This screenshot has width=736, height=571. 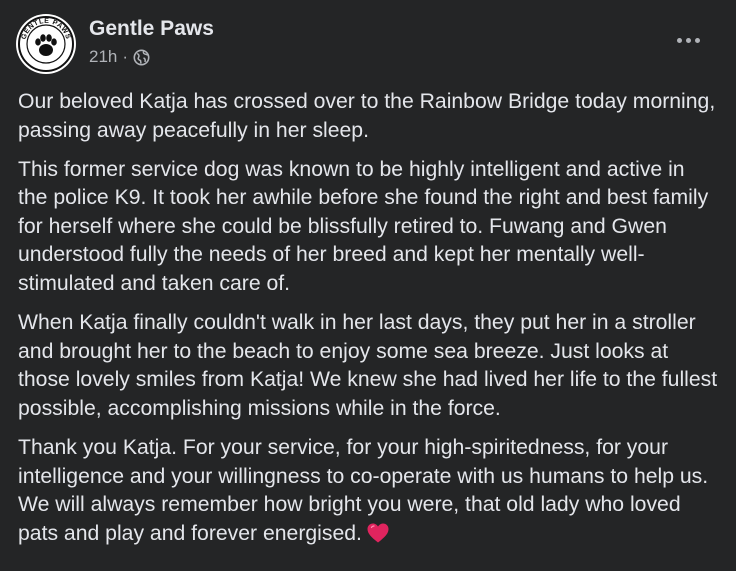 I want to click on post-header: GENTLE PAWS Gentle Paws 21h ·, so click(x=115, y=45).